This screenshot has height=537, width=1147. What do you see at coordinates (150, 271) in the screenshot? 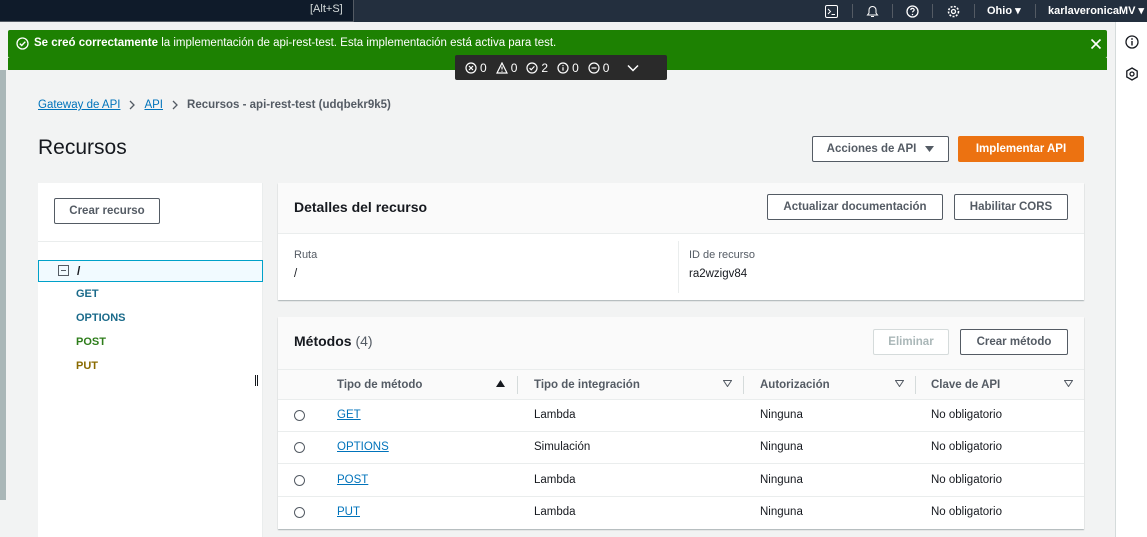
I see `tree-root-node: /` at bounding box center [150, 271].